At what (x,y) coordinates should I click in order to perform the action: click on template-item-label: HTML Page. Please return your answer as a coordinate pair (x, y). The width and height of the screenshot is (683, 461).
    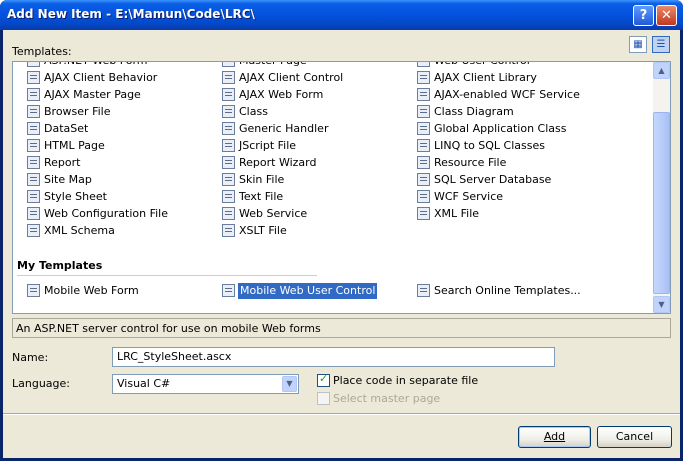
    Looking at the image, I should click on (74, 145).